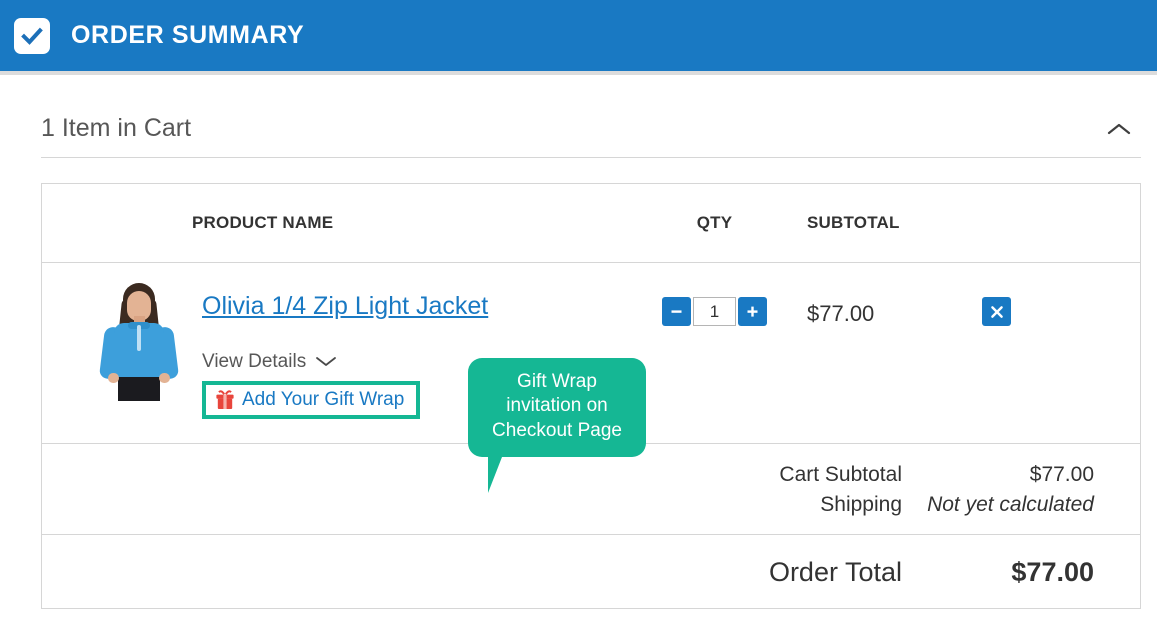 The height and width of the screenshot is (631, 1157). Describe the element at coordinates (326, 361) in the screenshot. I see `chevron-down-icon` at that location.